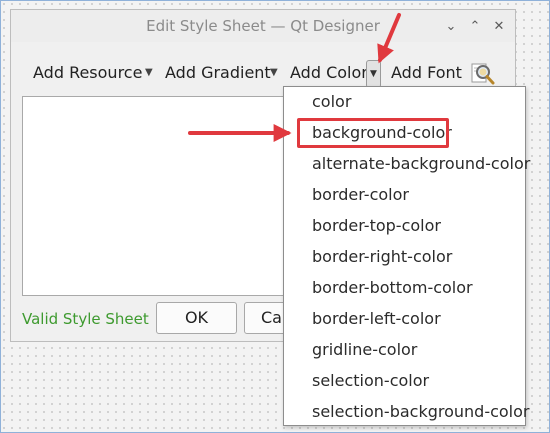  What do you see at coordinates (421, 164) in the screenshot?
I see `menu-item-alternate-background-color: alternate-background-color` at bounding box center [421, 164].